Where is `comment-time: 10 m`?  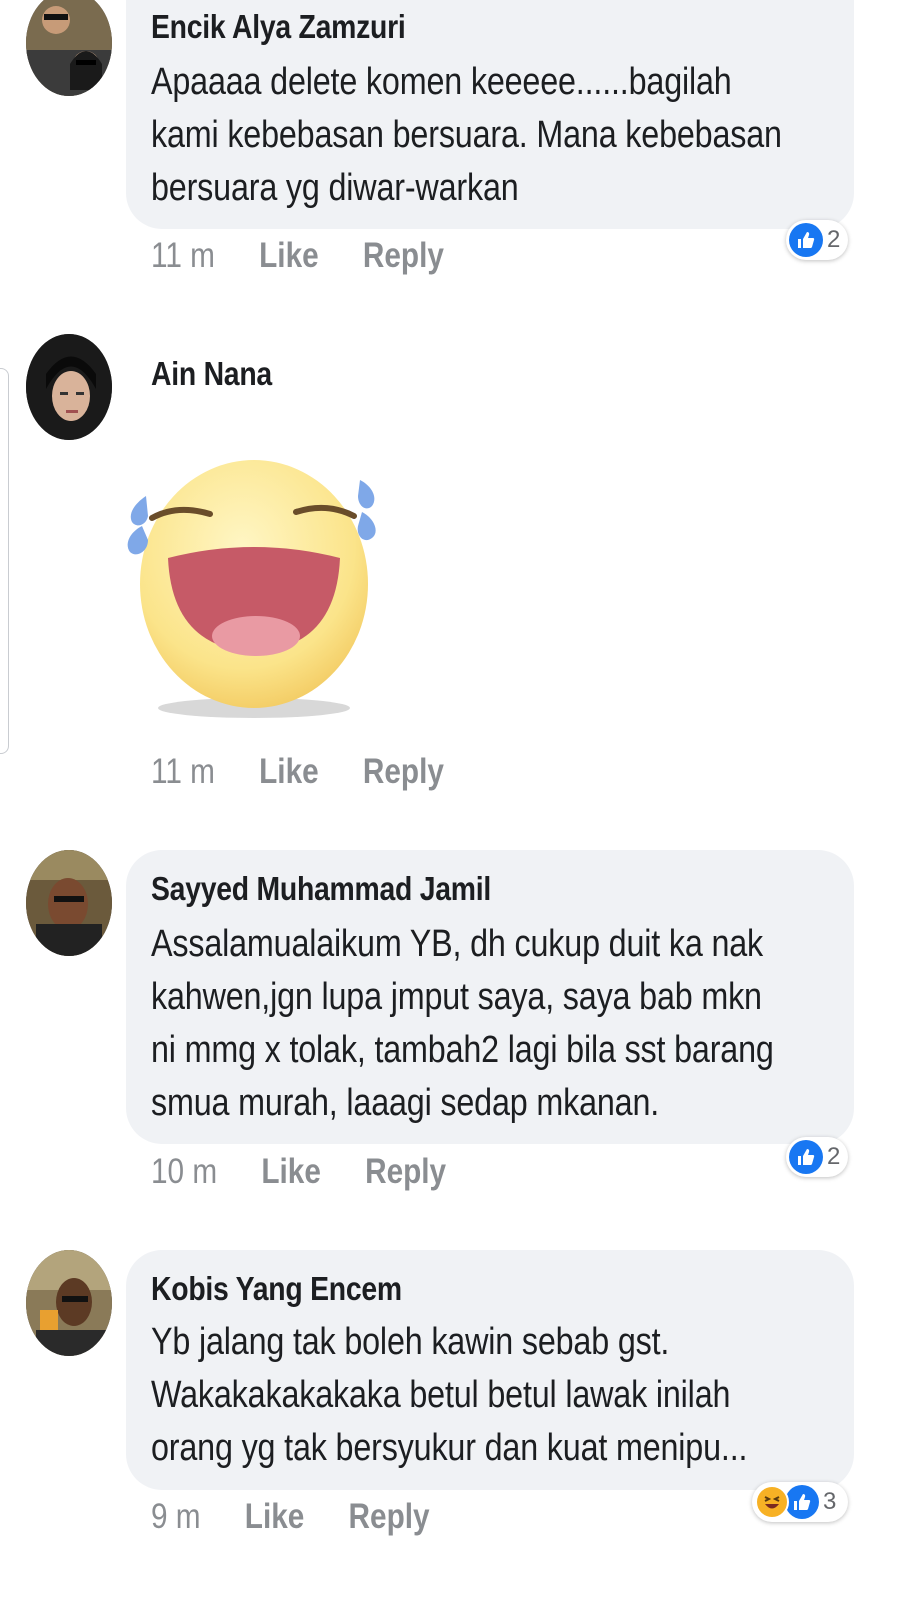
comment-time: 10 m is located at coordinates (184, 1171).